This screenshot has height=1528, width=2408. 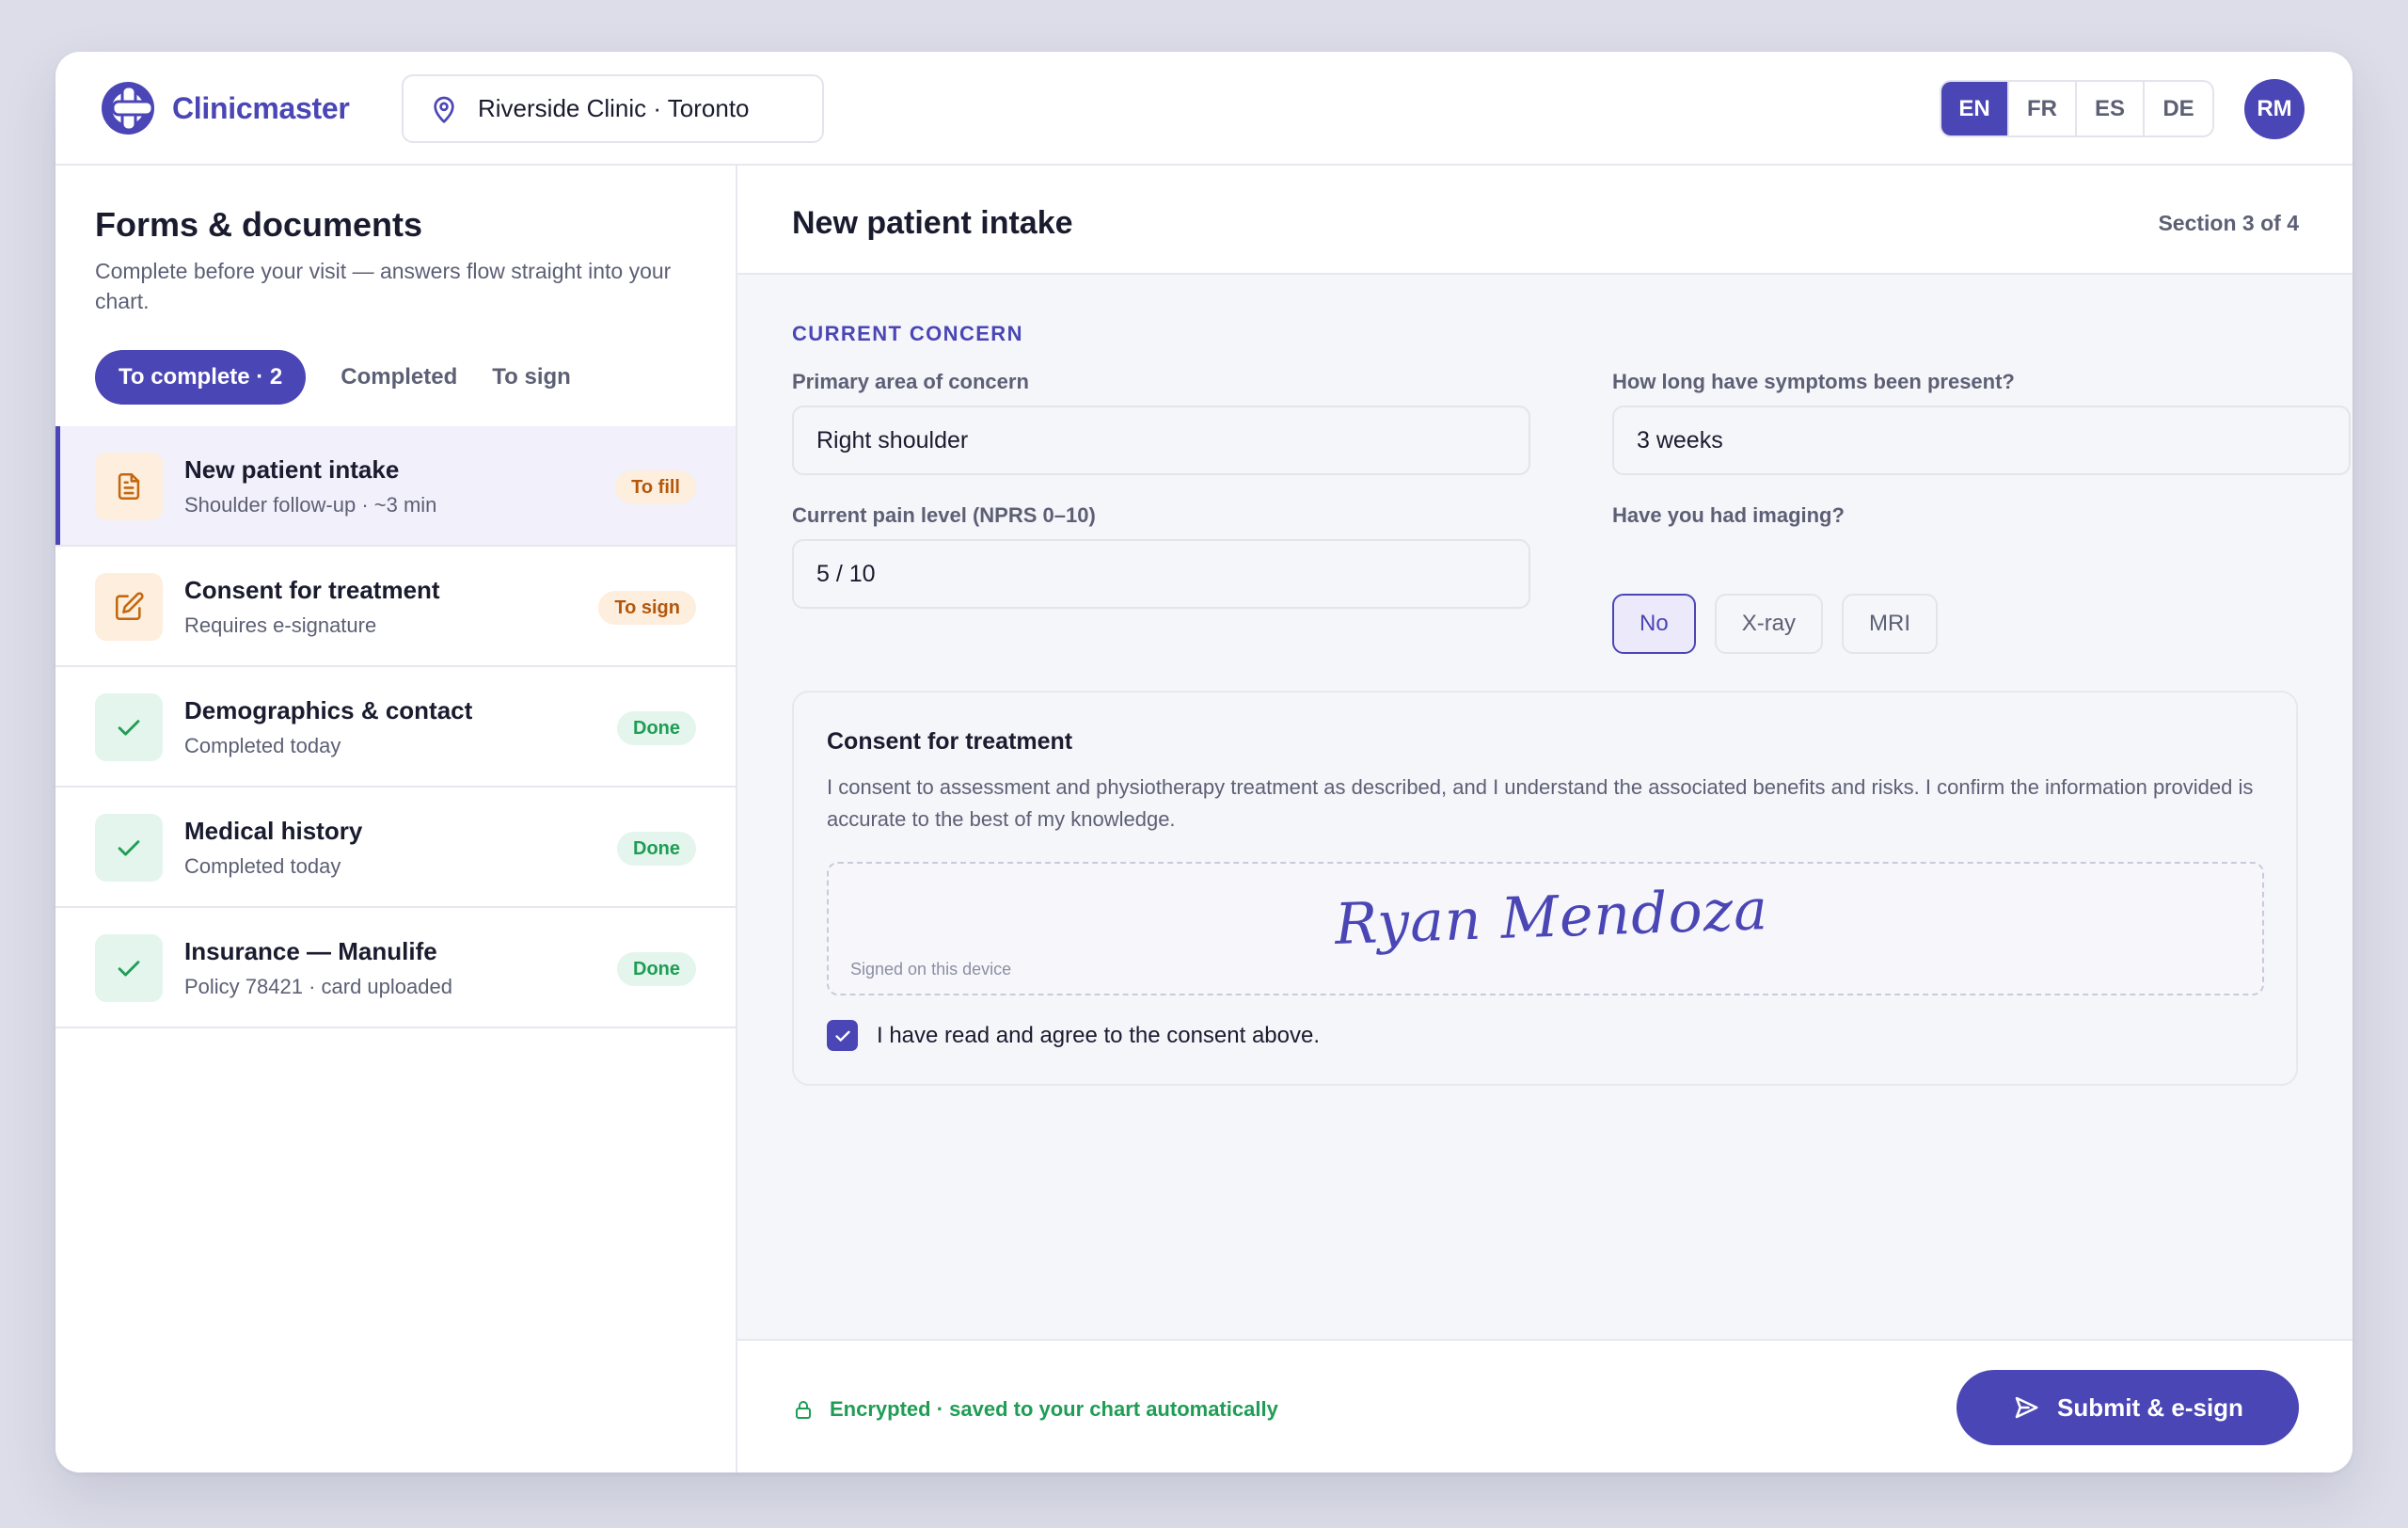 I want to click on document-meta: Requires e-signature, so click(x=280, y=625).